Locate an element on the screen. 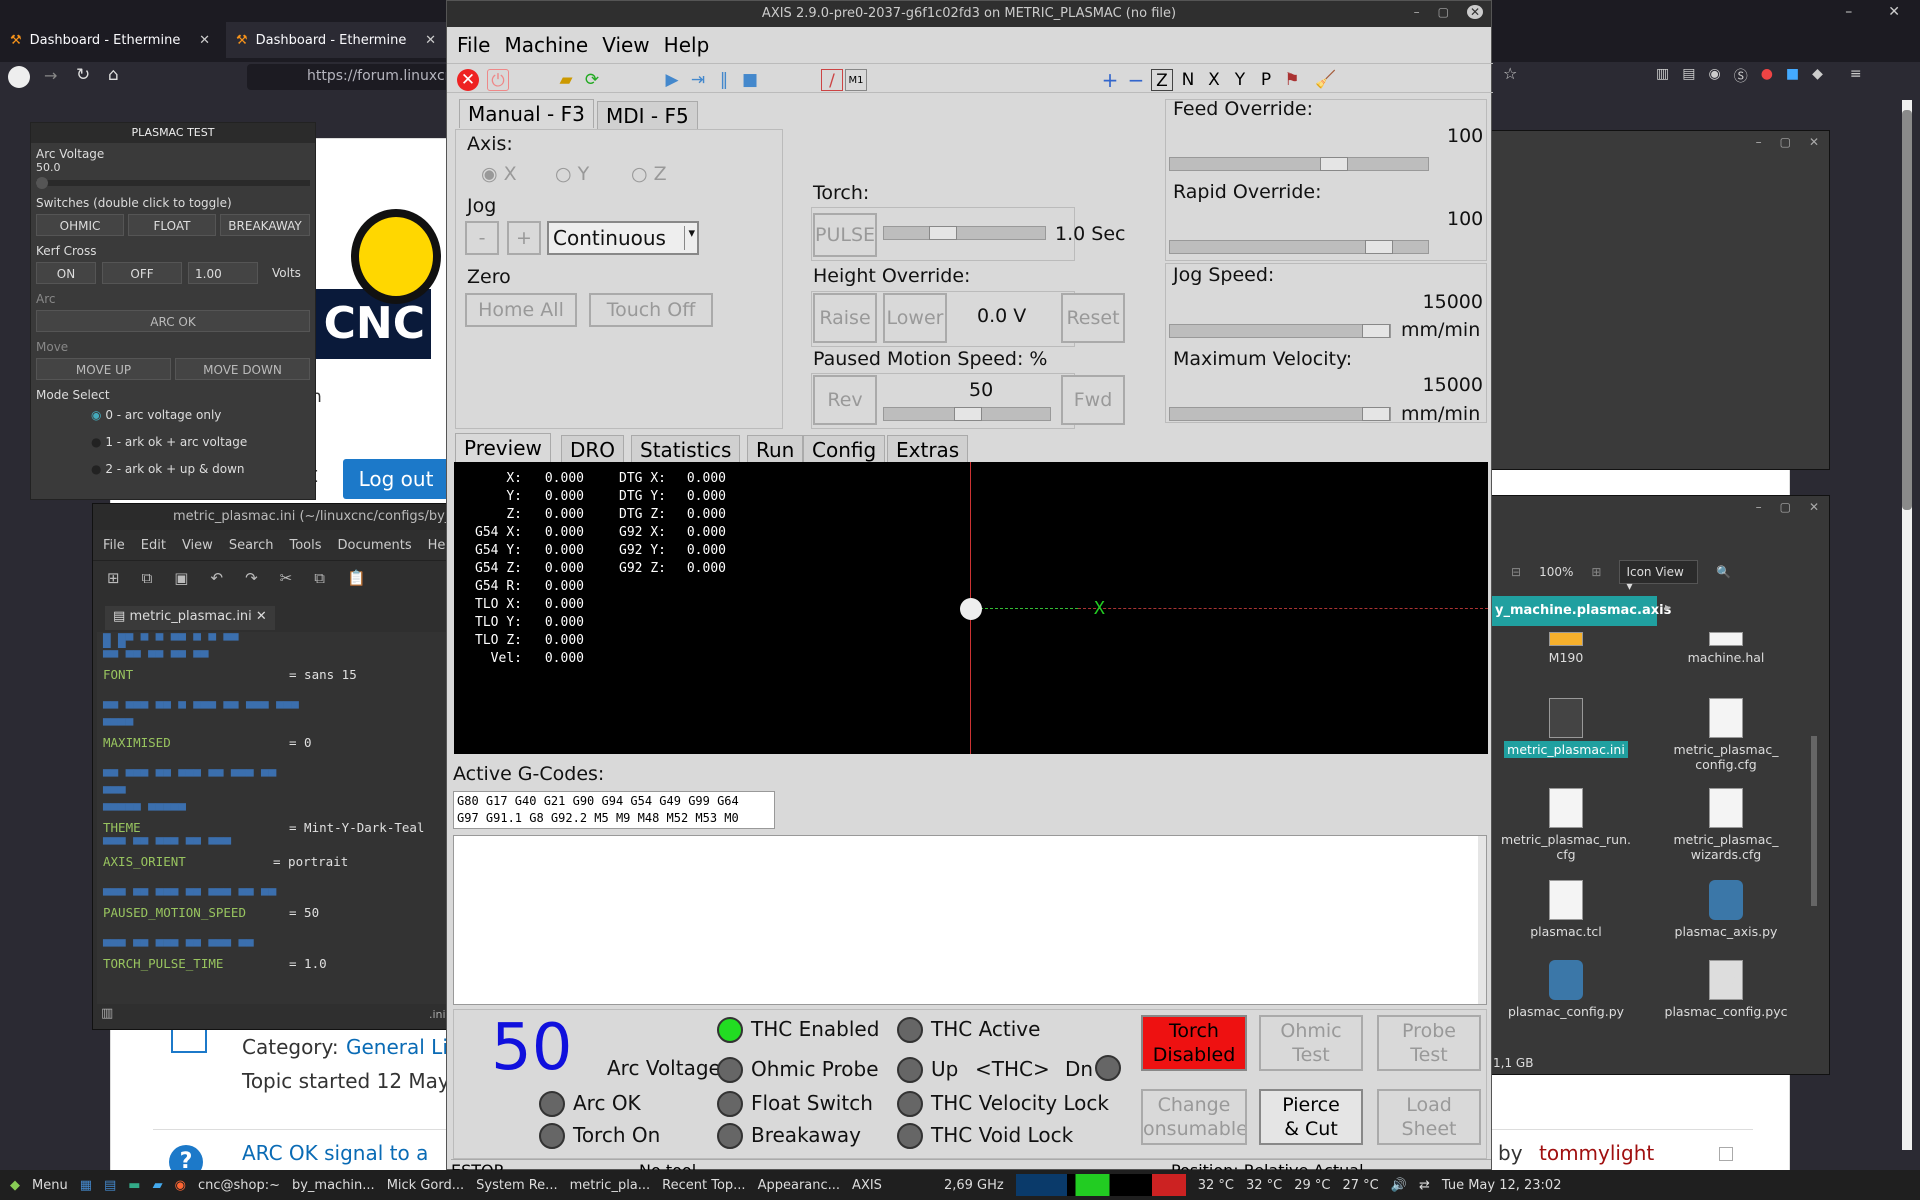  zoom-out-icon: − is located at coordinates (1136, 80).